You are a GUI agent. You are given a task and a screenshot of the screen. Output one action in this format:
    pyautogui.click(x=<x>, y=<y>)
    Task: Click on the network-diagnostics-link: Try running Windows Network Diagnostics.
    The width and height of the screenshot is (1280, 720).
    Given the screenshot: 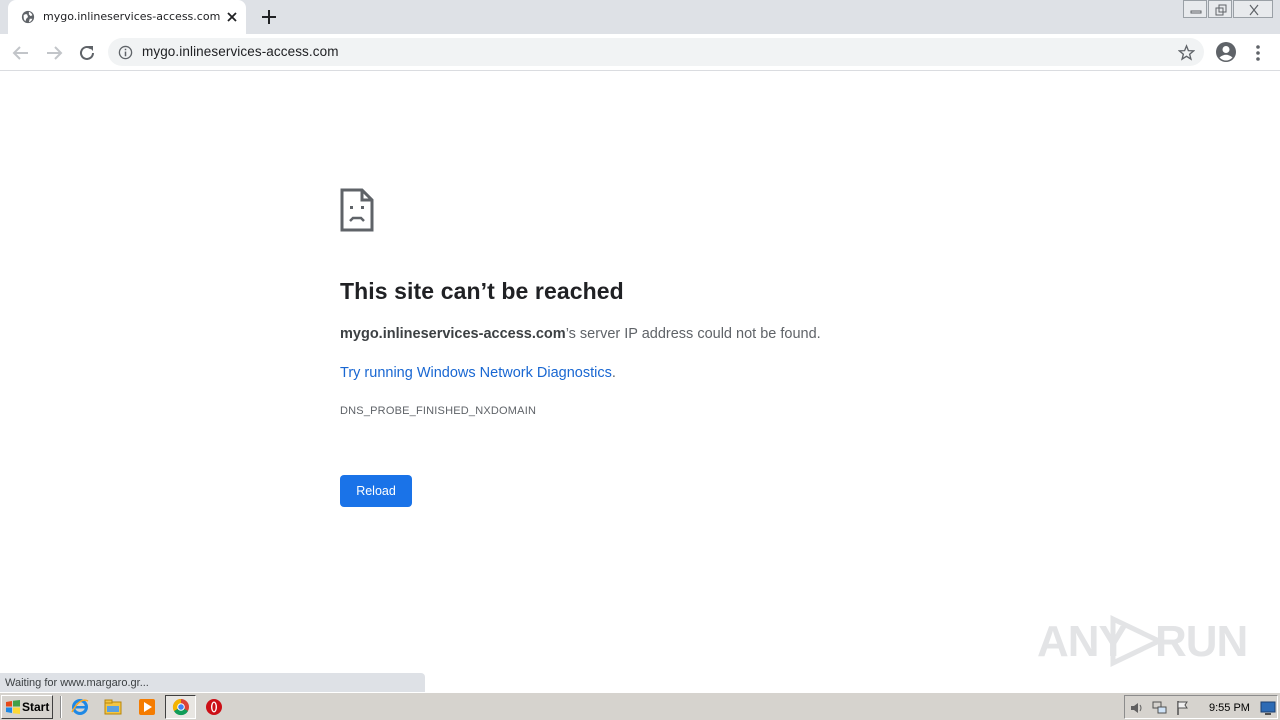 What is the action you would take?
    pyautogui.click(x=478, y=373)
    